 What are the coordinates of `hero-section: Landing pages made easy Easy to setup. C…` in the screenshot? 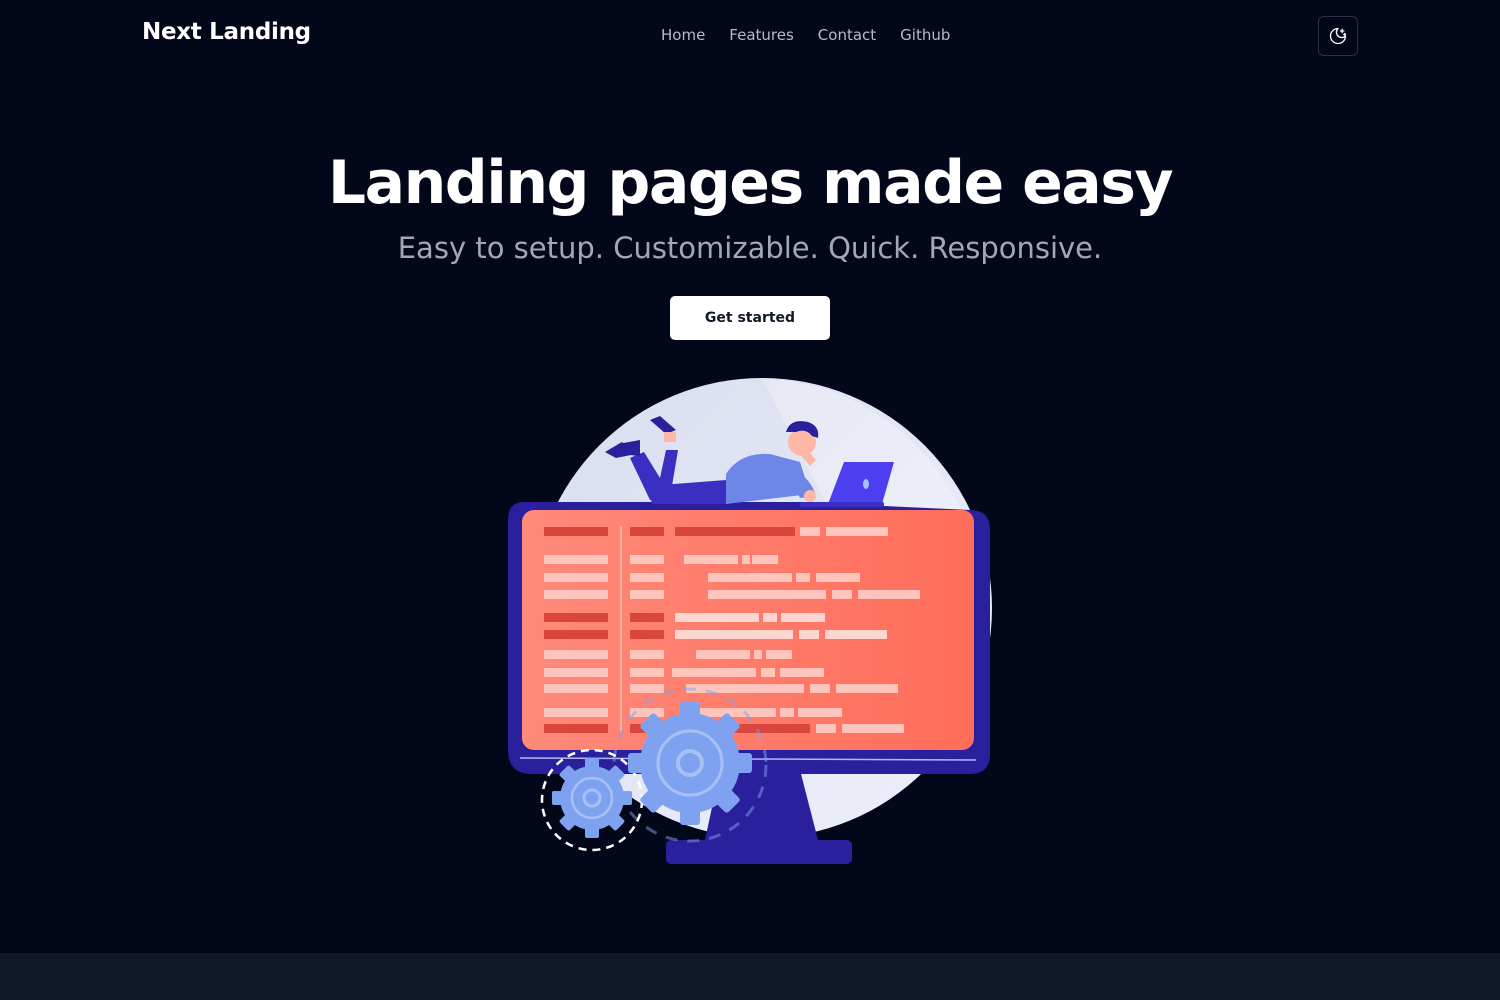 It's located at (750, 204).